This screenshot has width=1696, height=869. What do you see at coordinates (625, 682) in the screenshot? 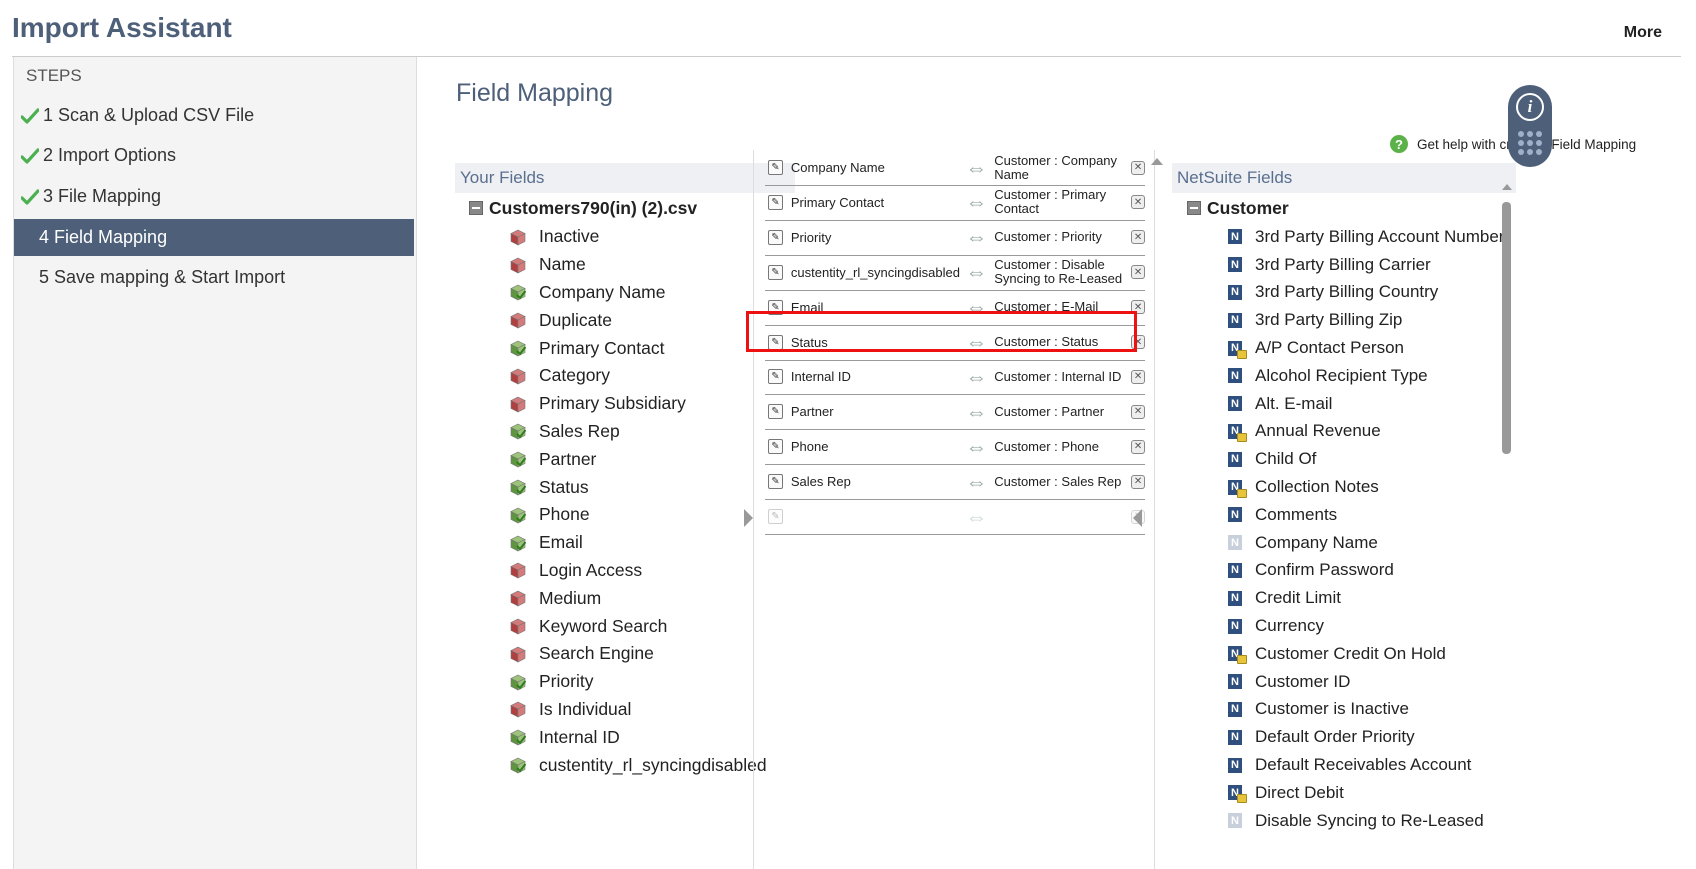
I see `your-field-item: Priority` at bounding box center [625, 682].